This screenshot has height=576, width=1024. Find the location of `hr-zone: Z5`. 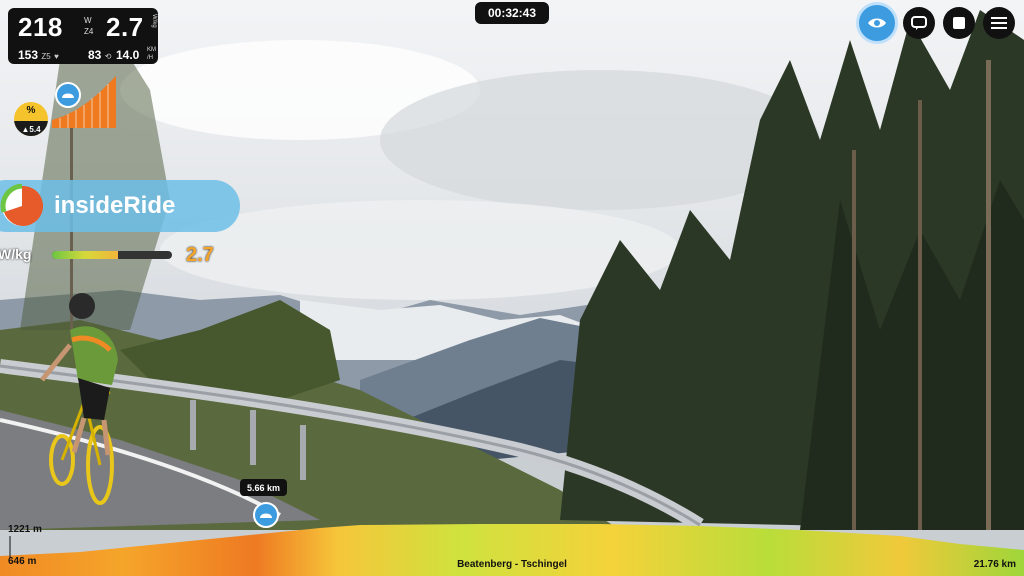

hr-zone: Z5 is located at coordinates (46, 56).